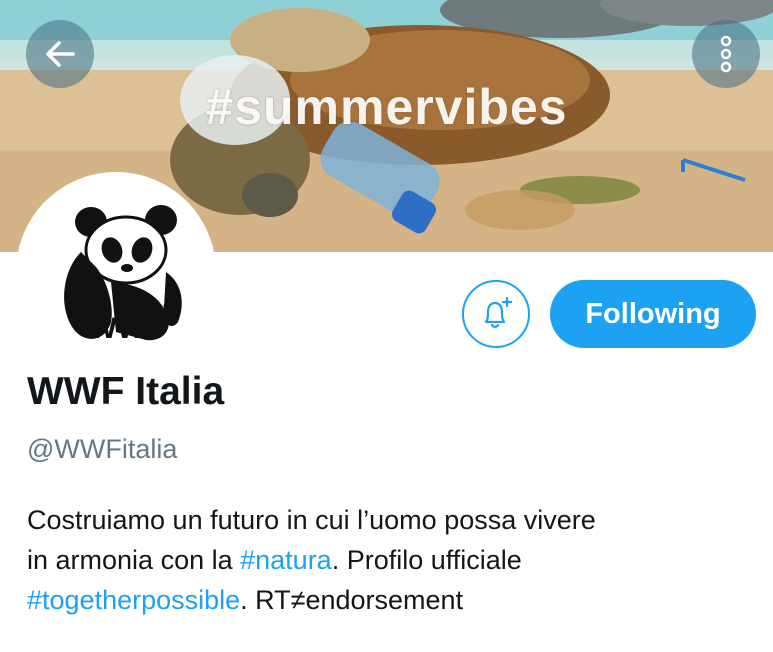  What do you see at coordinates (126, 391) in the screenshot?
I see `display-name: WWF Italia` at bounding box center [126, 391].